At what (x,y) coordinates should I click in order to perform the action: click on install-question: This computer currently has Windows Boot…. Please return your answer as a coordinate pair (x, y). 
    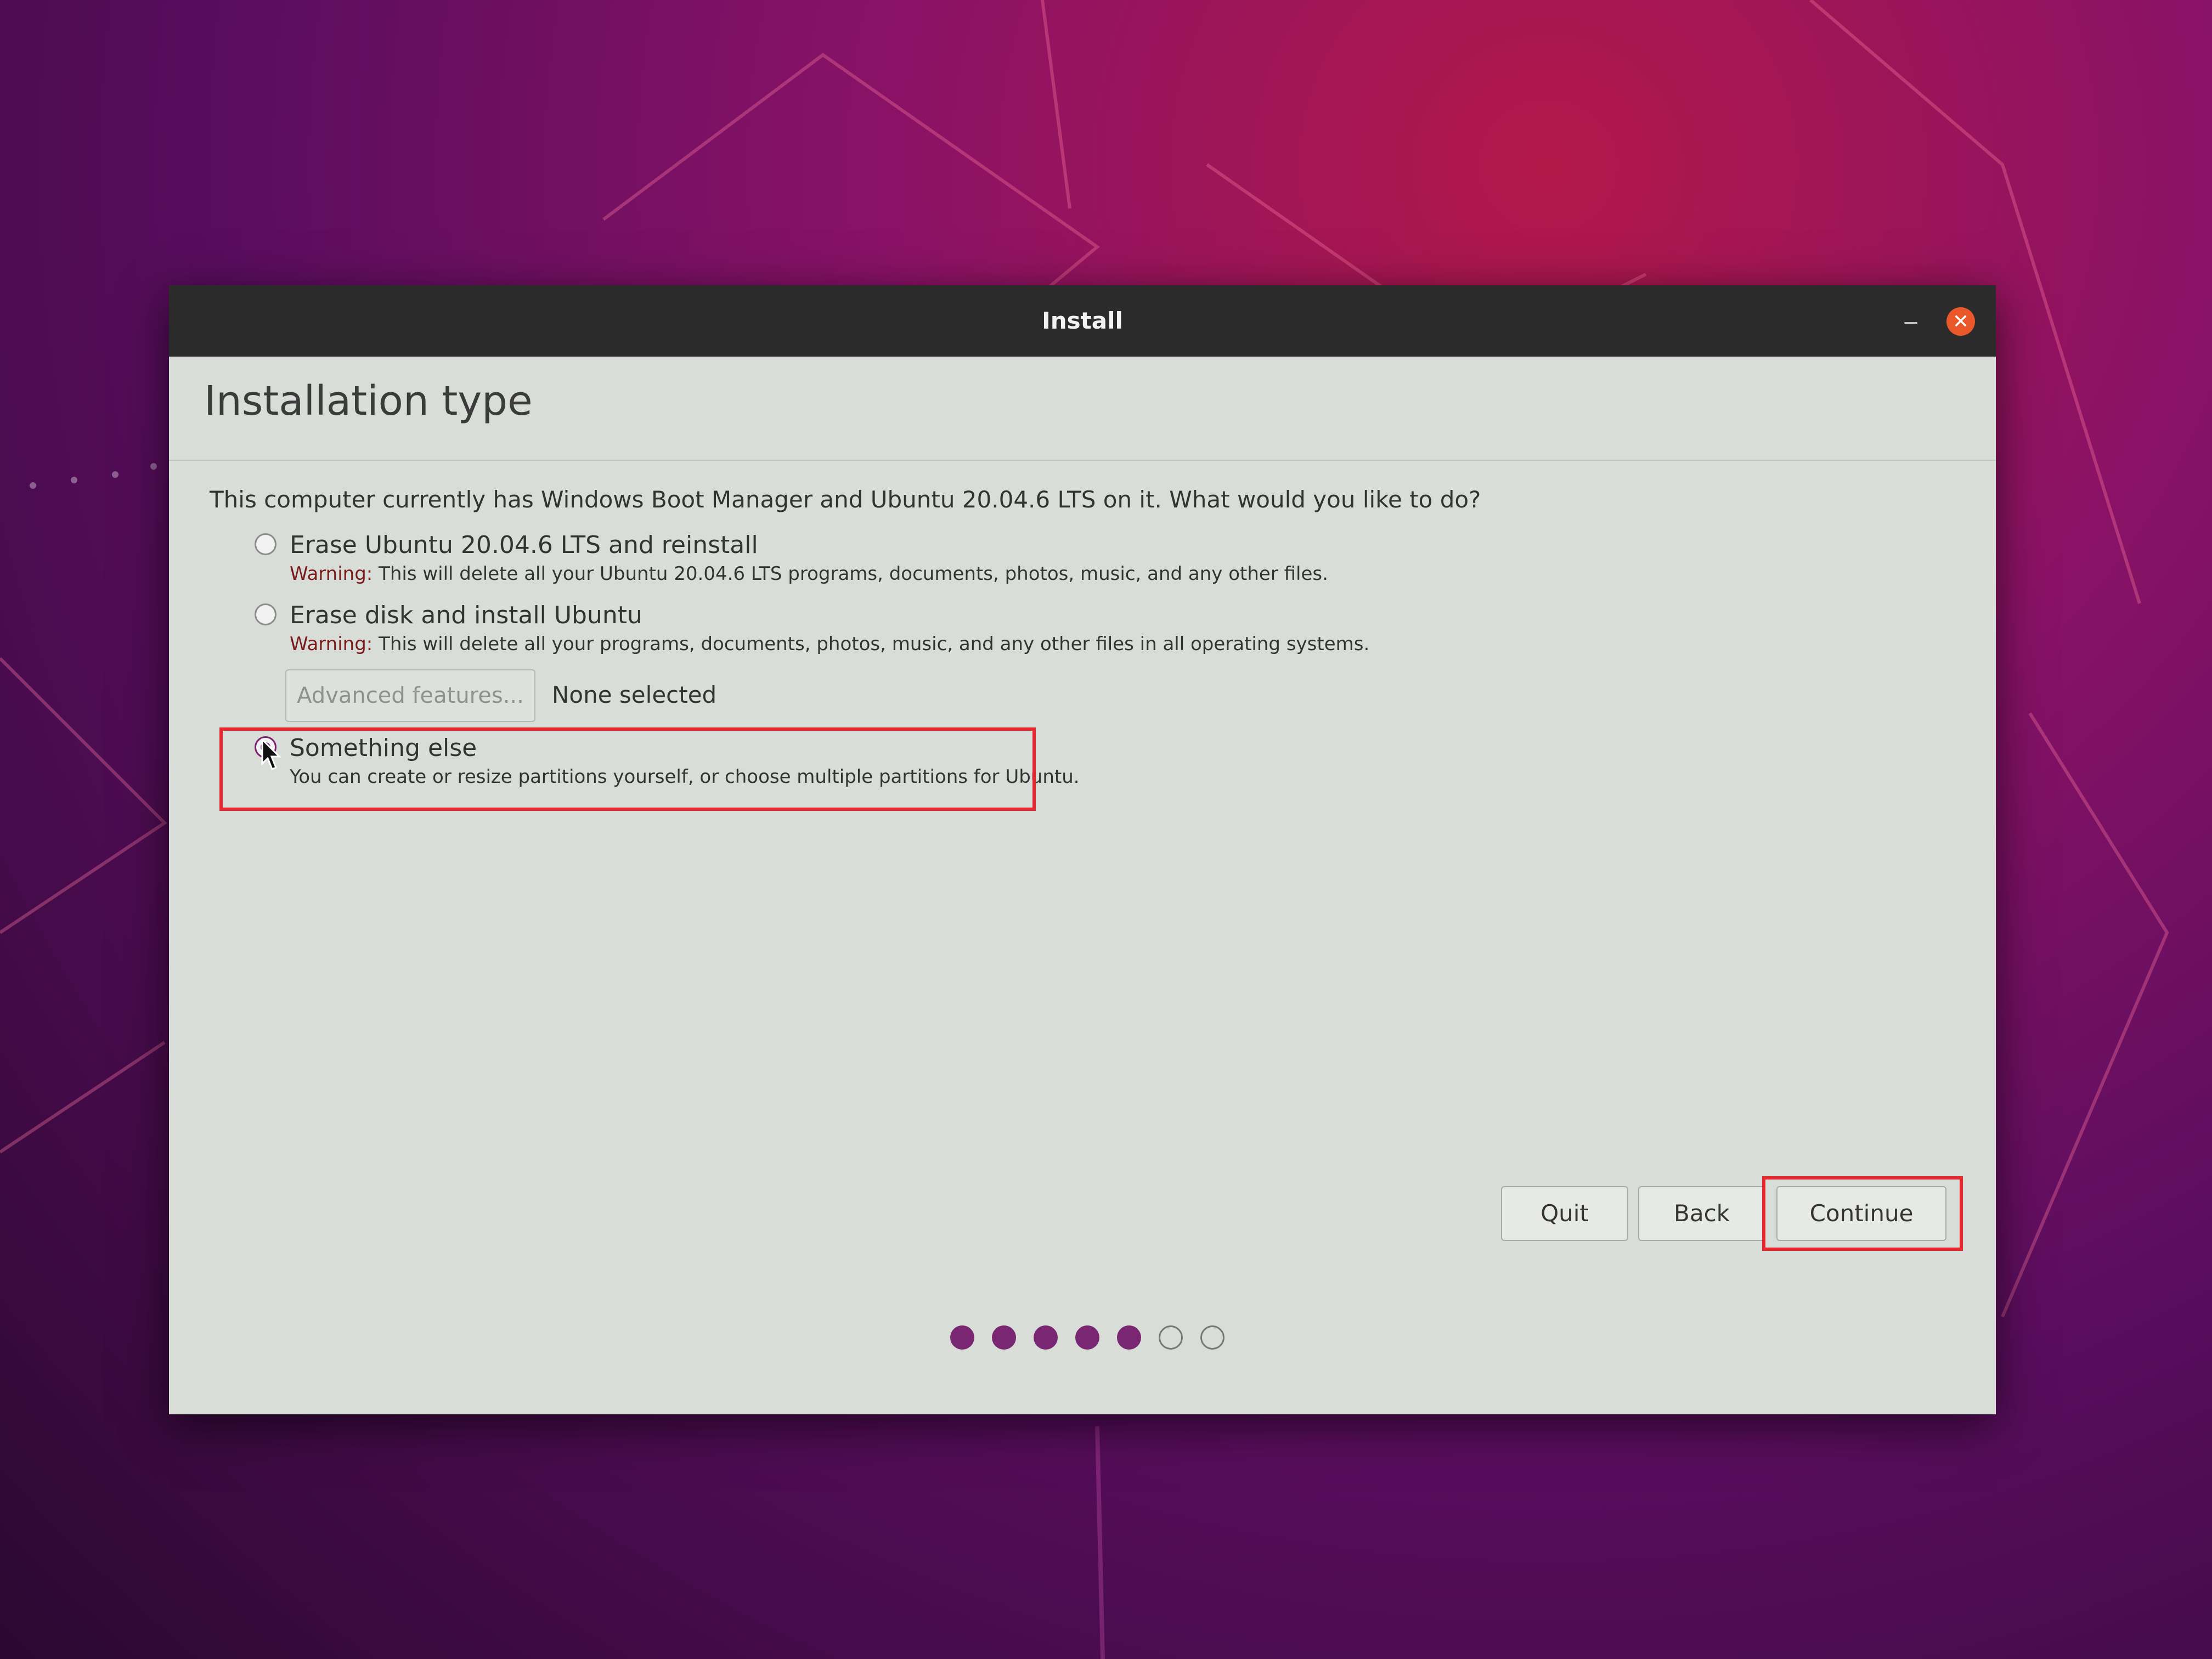
    Looking at the image, I should click on (845, 499).